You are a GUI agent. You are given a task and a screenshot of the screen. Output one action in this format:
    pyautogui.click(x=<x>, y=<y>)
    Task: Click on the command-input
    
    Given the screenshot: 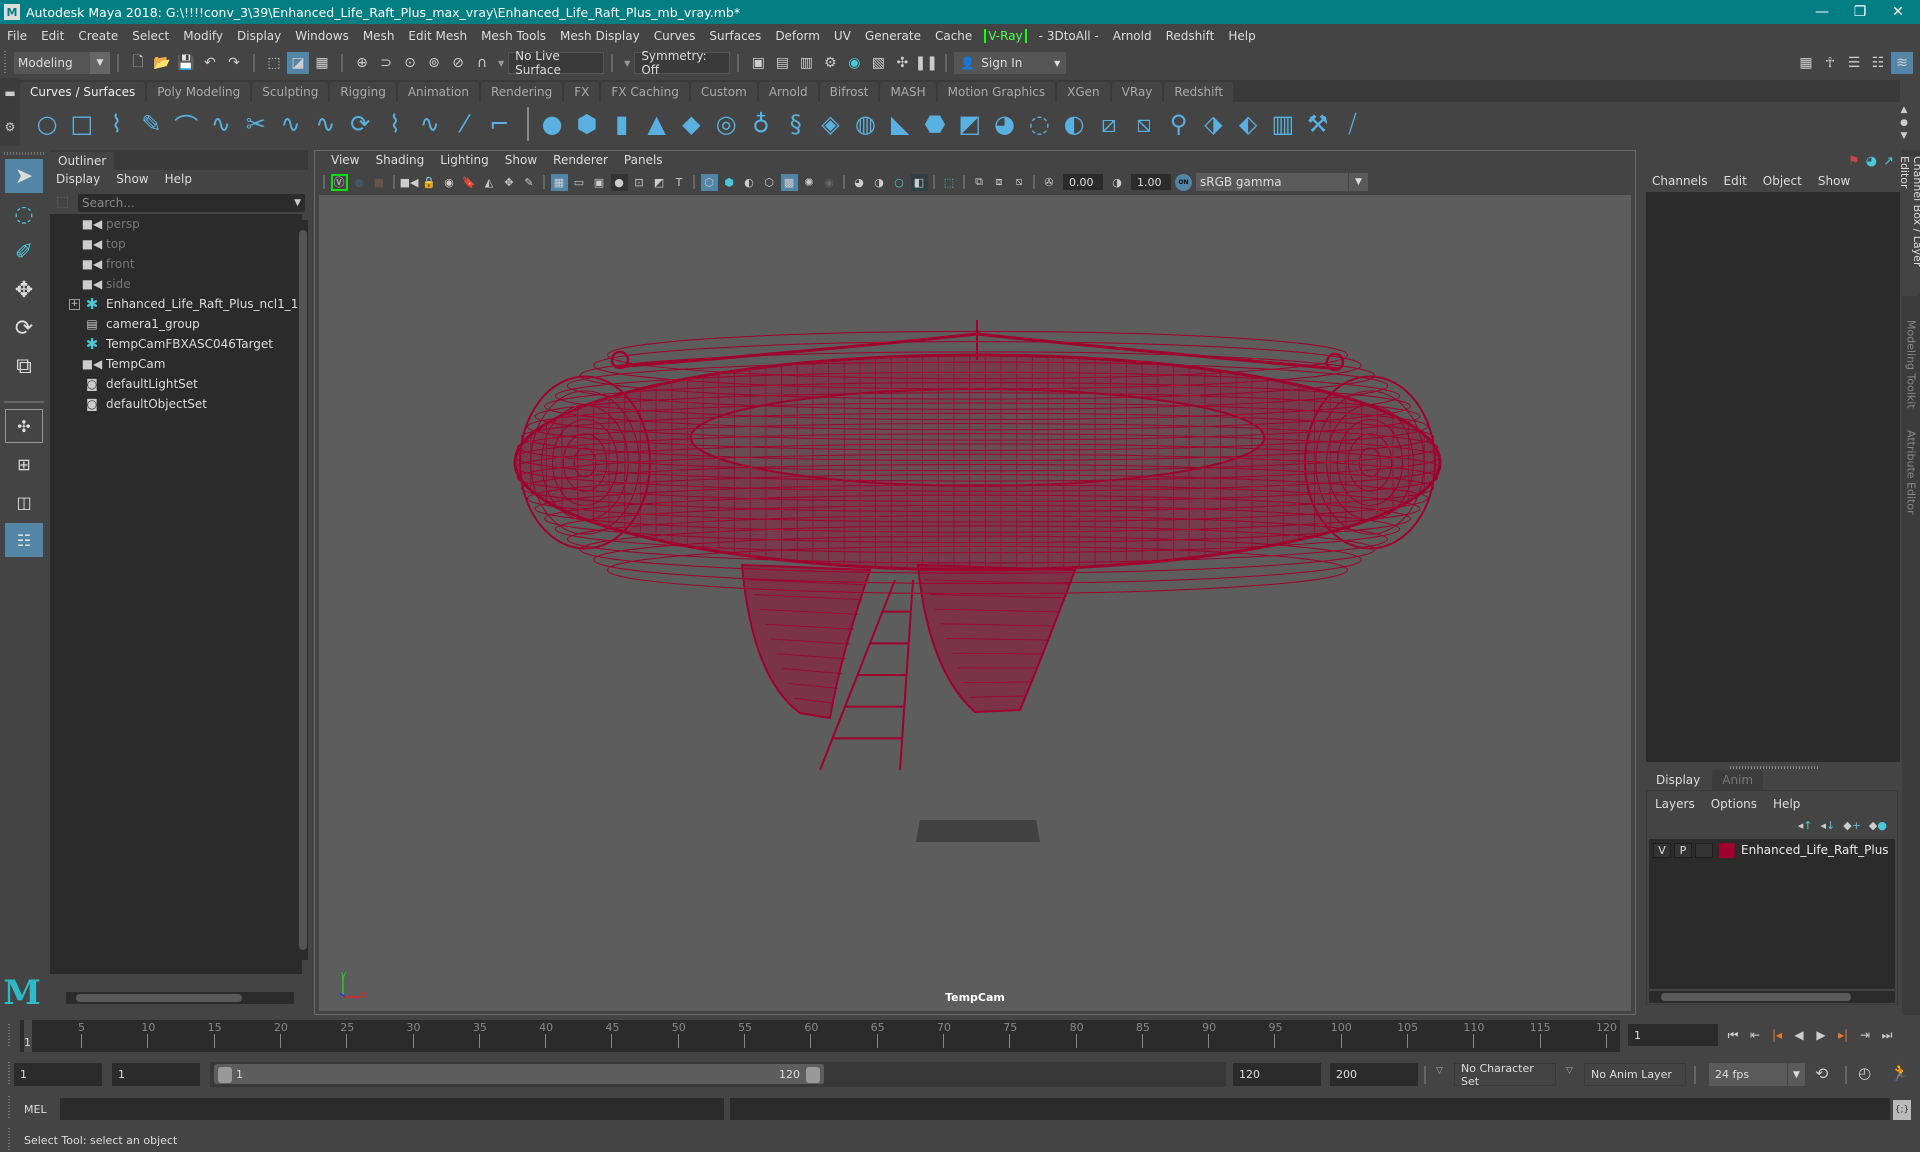 What is the action you would take?
    pyautogui.click(x=392, y=1109)
    